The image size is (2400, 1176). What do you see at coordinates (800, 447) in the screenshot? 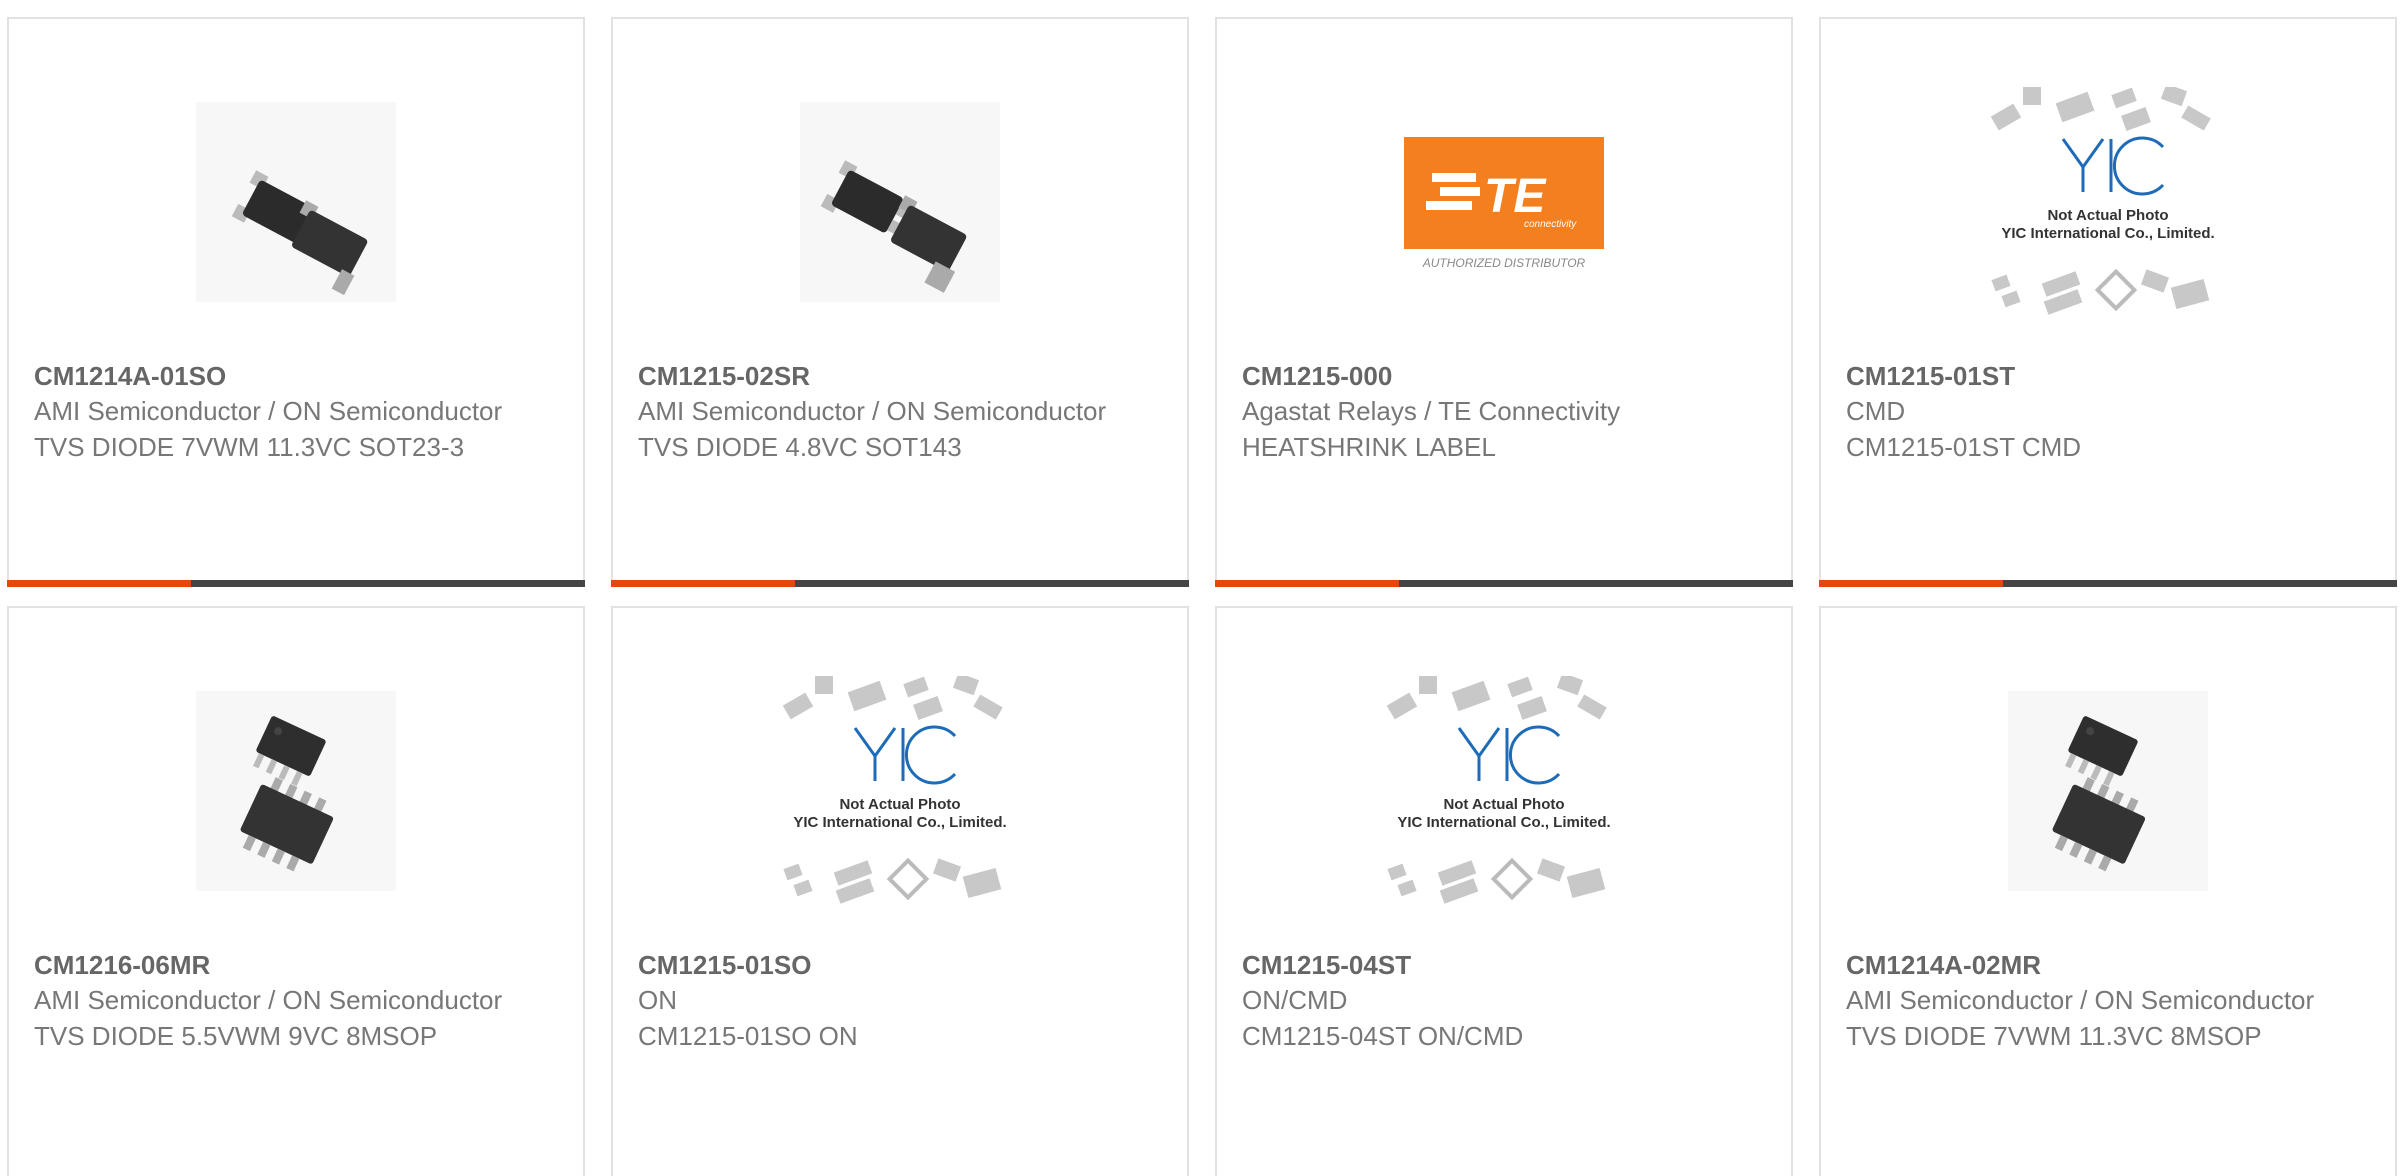
I see `description: TVS DIODE 4.8VC SOT143` at bounding box center [800, 447].